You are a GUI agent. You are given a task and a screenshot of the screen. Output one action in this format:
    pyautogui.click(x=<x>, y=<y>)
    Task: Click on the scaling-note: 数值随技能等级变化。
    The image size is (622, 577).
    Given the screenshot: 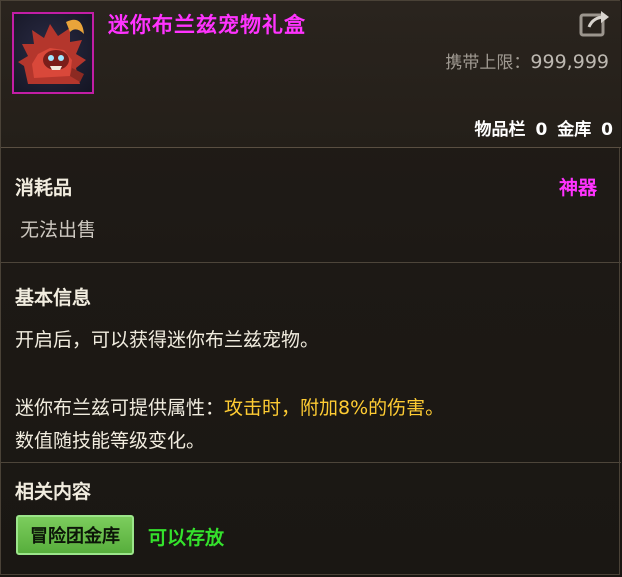 What is the action you would take?
    pyautogui.click(x=110, y=441)
    